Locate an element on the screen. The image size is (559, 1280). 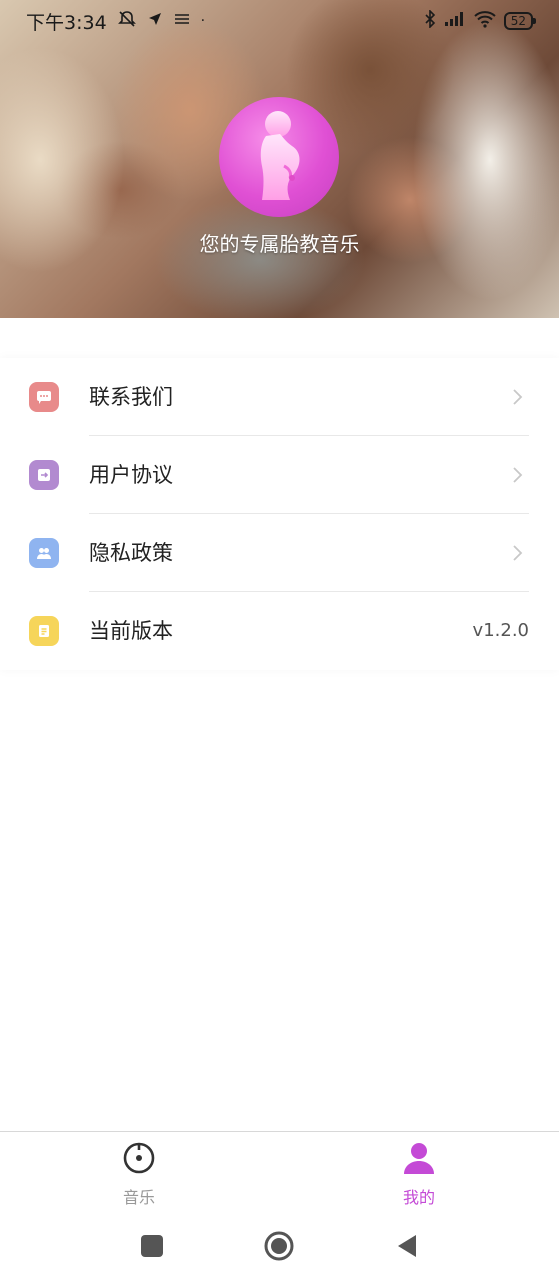
menu-item-contact-us: 联系我们 is located at coordinates (279, 397).